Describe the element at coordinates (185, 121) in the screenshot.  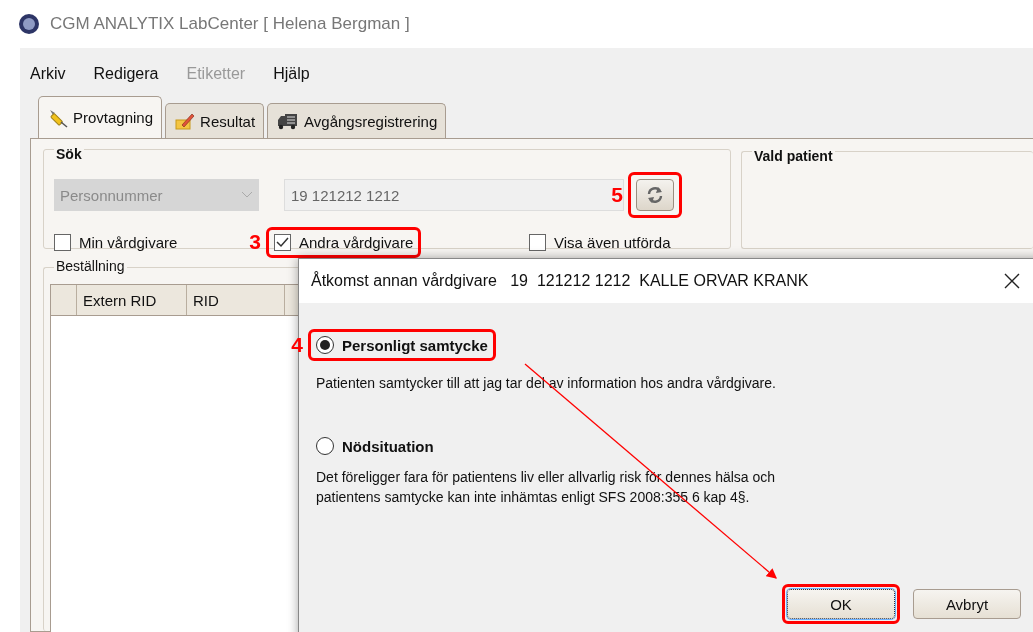
I see `pencil-note-icon` at that location.